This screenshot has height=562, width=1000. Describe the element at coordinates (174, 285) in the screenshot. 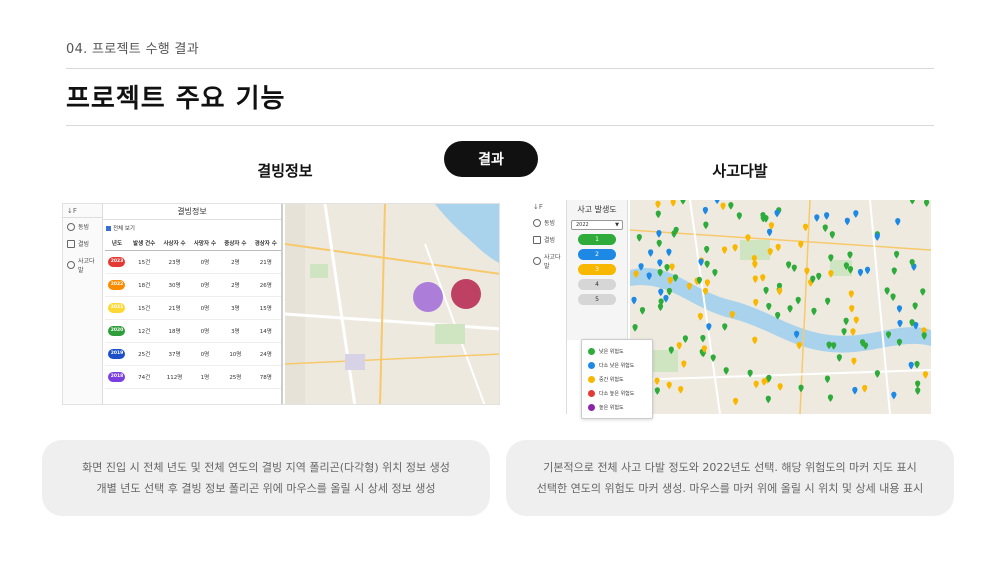

I see `table-cell: 30명` at that location.